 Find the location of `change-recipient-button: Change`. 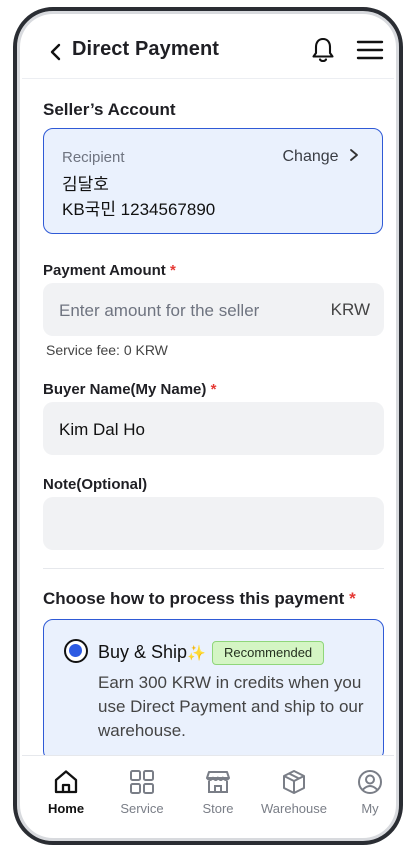

change-recipient-button: Change is located at coordinates (322, 157).